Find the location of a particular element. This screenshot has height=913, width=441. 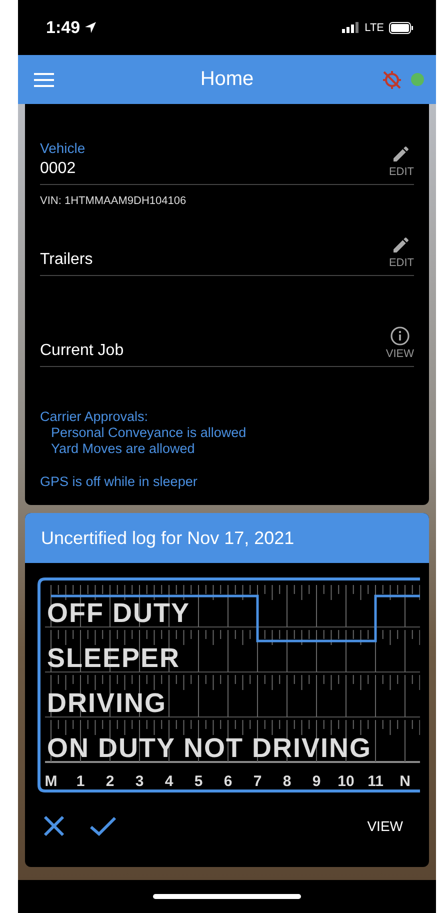

hour-label: 10 is located at coordinates (346, 781).